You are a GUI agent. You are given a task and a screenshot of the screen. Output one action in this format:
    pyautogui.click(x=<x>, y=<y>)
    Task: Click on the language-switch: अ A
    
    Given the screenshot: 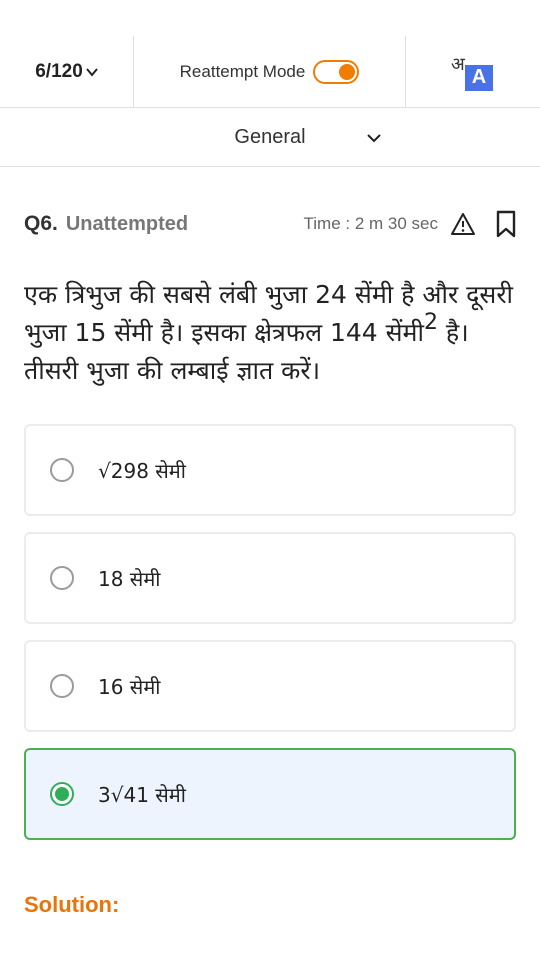 What is the action you would take?
    pyautogui.click(x=473, y=71)
    